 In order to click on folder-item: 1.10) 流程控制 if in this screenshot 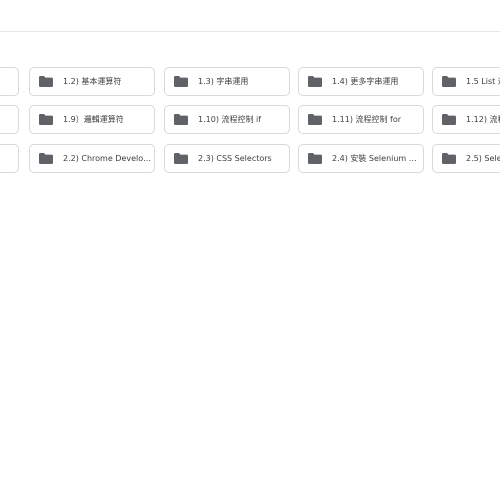, I will do `click(227, 119)`.